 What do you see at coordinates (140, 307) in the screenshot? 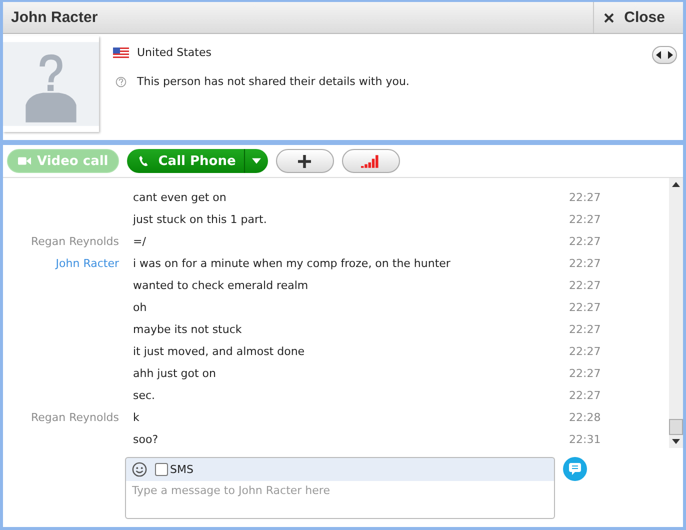
I see `message-text: oh` at bounding box center [140, 307].